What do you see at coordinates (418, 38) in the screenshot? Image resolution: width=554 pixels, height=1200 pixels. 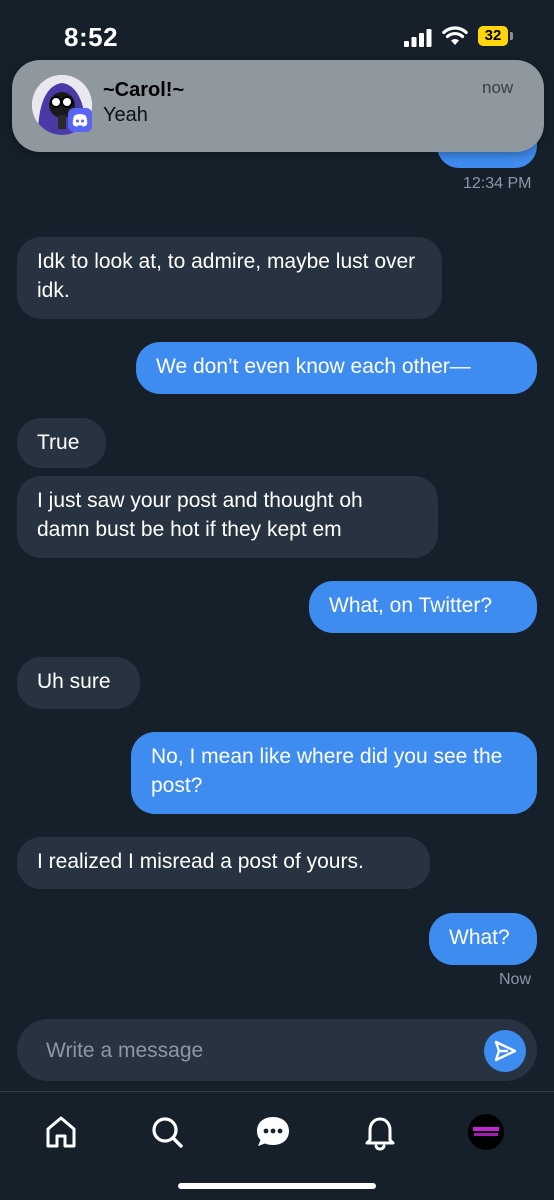 I see `cellular-signal-icon` at bounding box center [418, 38].